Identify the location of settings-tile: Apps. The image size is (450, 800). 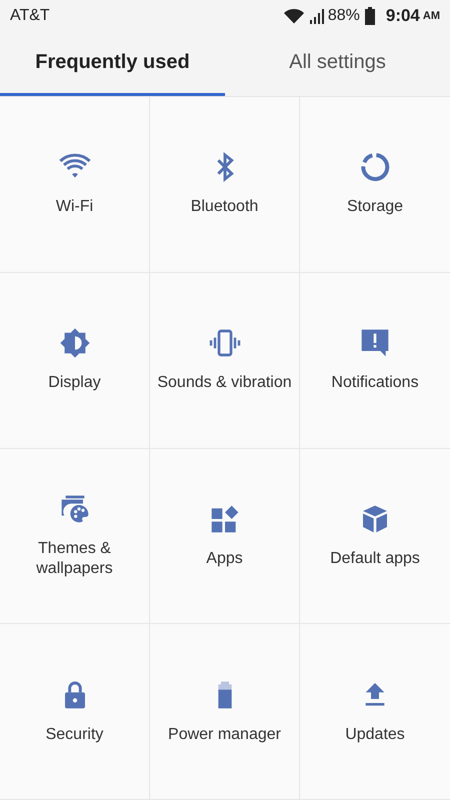
(225, 536).